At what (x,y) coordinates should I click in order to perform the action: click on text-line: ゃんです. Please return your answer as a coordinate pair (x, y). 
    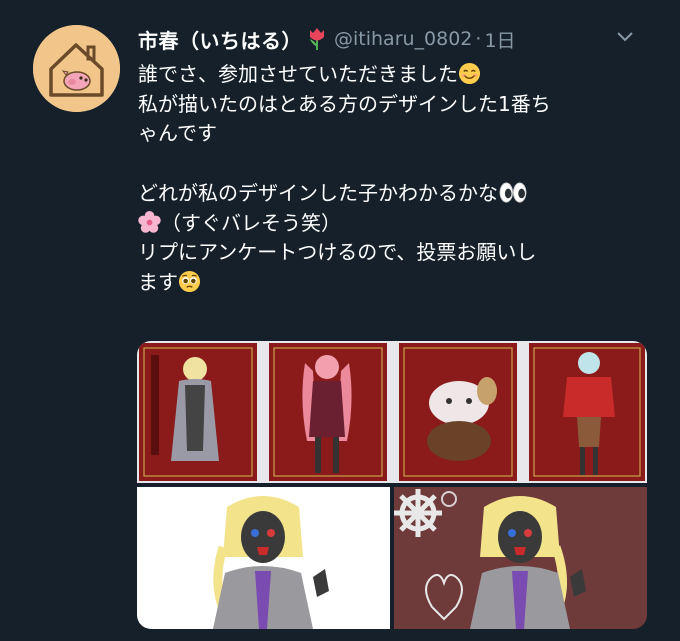
    Looking at the image, I should click on (388, 134).